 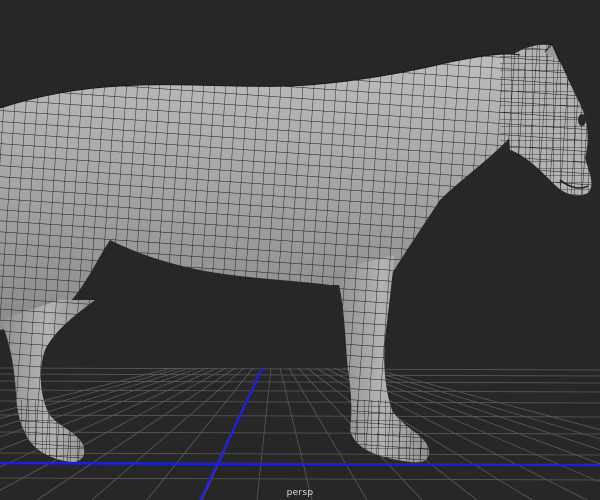 What do you see at coordinates (300, 493) in the screenshot?
I see `camera-name-label: persp` at bounding box center [300, 493].